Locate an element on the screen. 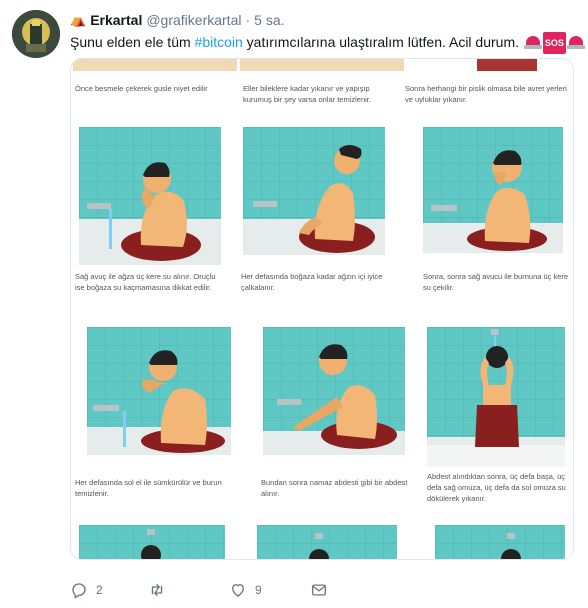 This screenshot has width=588, height=608. reply-button: 2 is located at coordinates (86, 590).